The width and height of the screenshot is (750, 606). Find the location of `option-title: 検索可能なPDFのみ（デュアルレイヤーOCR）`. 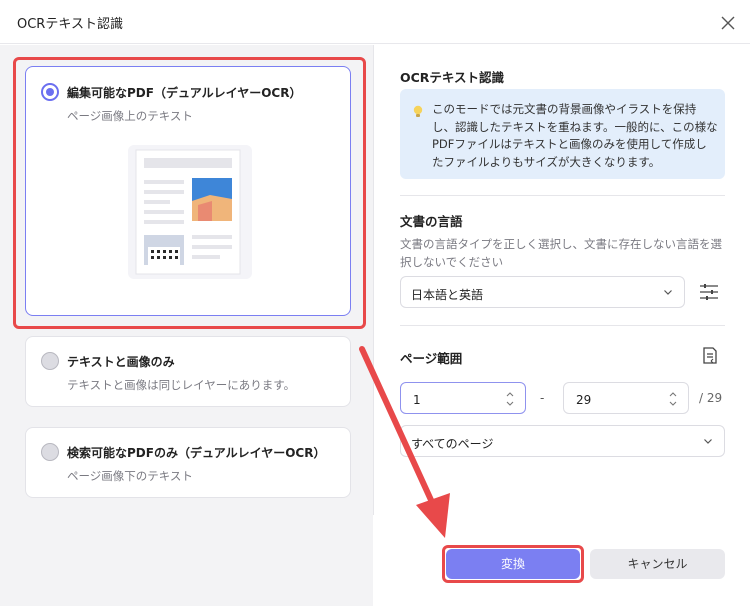

option-title: 検索可能なPDFのみ（デュアルレイヤーOCR） is located at coordinates (196, 453).